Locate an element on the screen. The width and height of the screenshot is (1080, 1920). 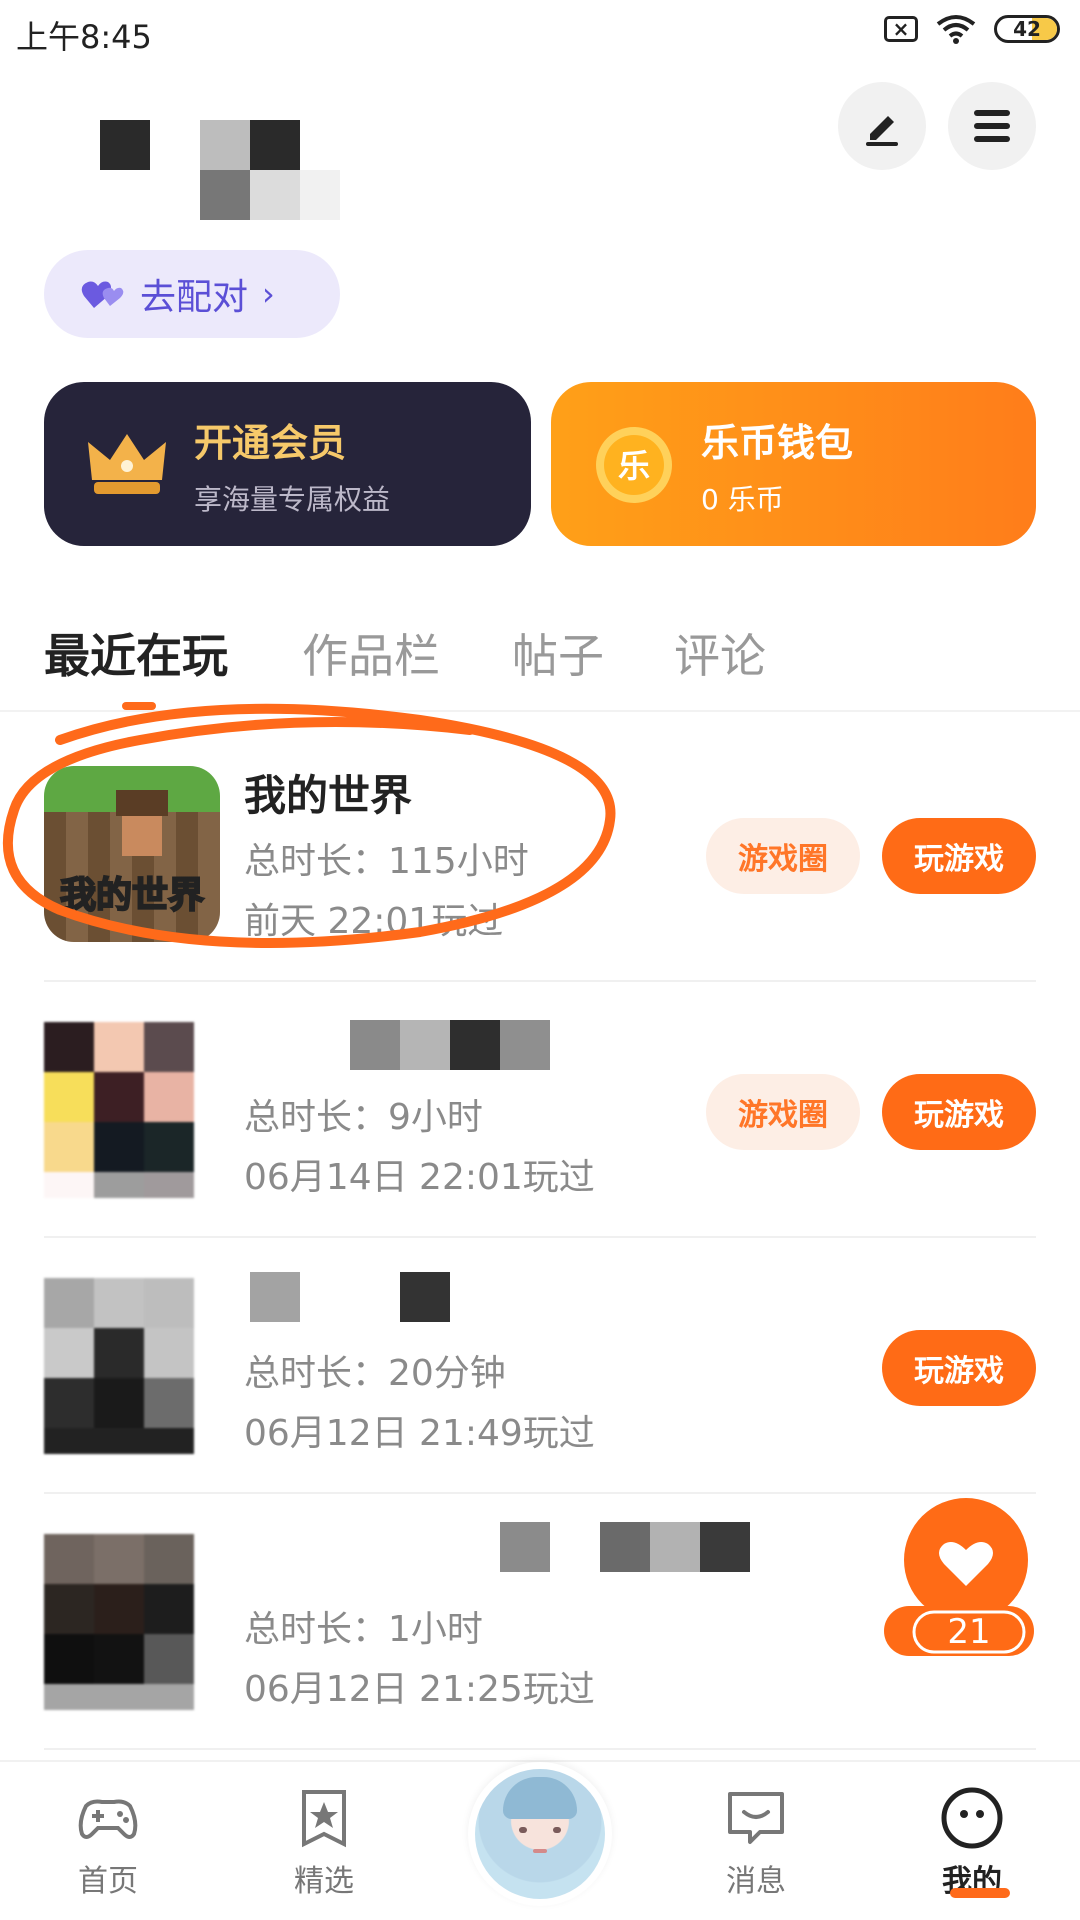
game-row: 总时长：9小时 06月14日 22:01玩过 游戏圈 玩游戏 is located at coordinates (540, 1110).